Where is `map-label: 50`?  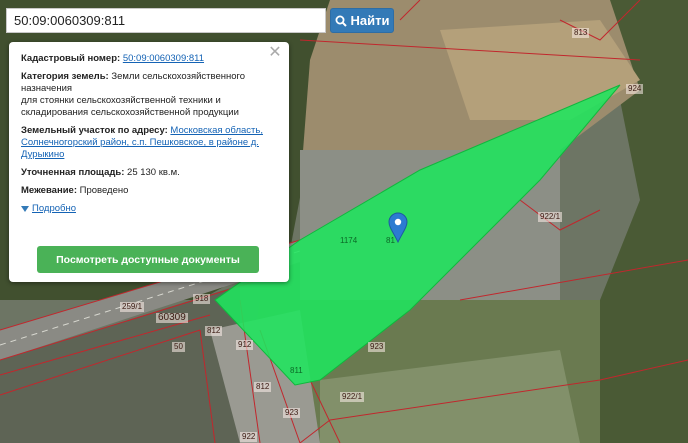
map-label: 50 is located at coordinates (178, 347).